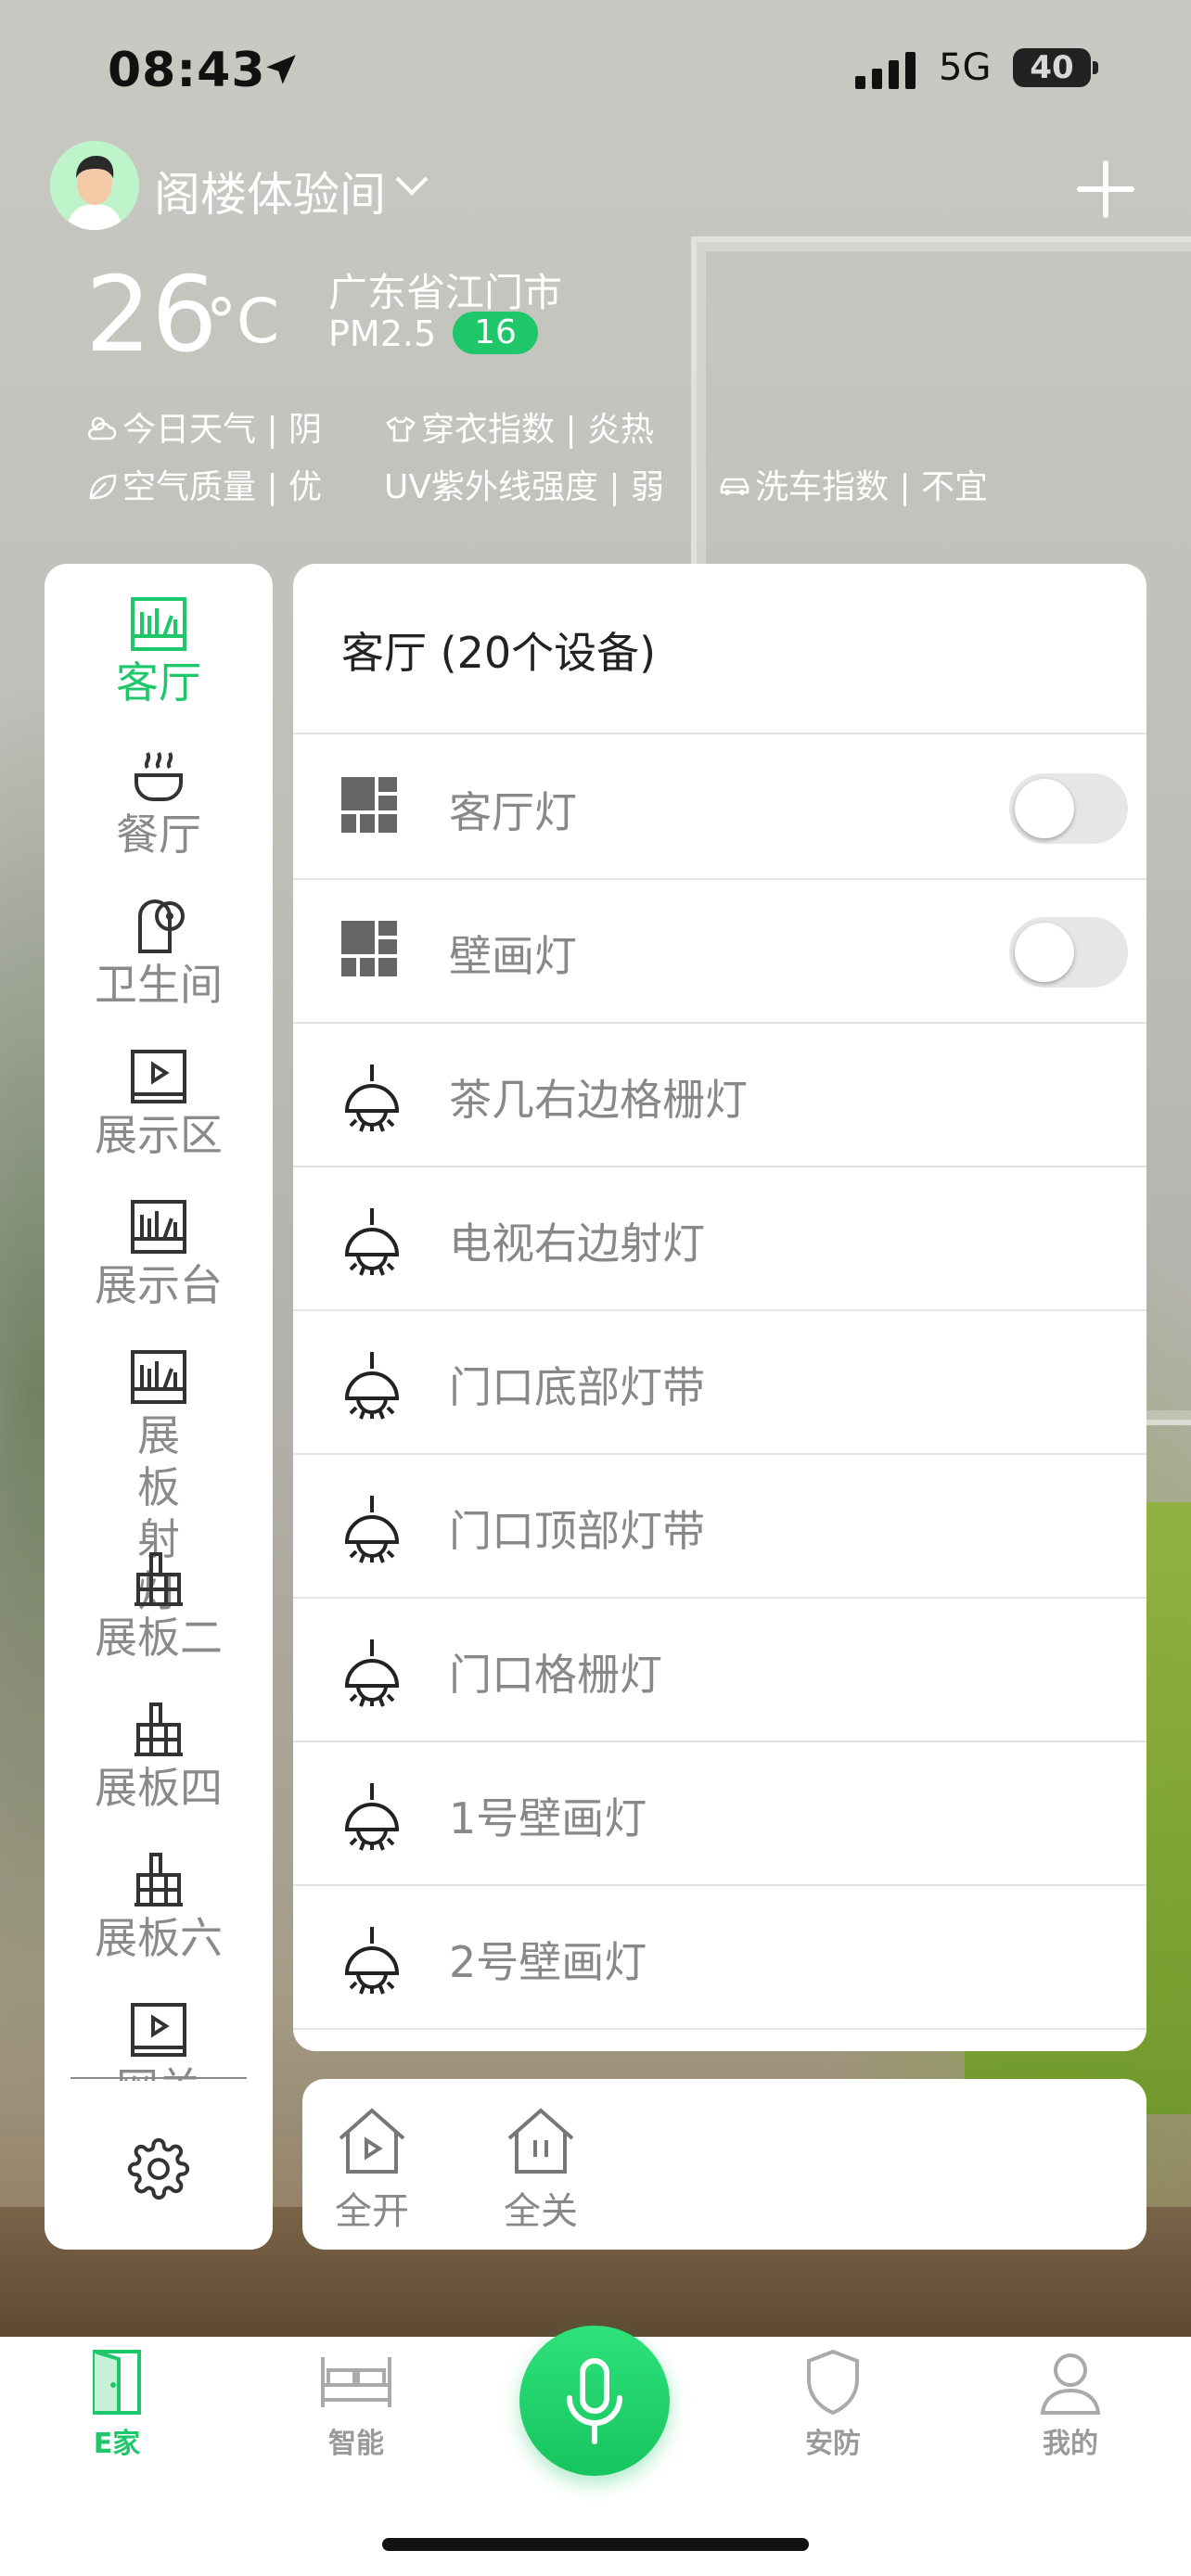  What do you see at coordinates (222, 430) in the screenshot?
I see `weather-today-text: 今日天气 | 阴` at bounding box center [222, 430].